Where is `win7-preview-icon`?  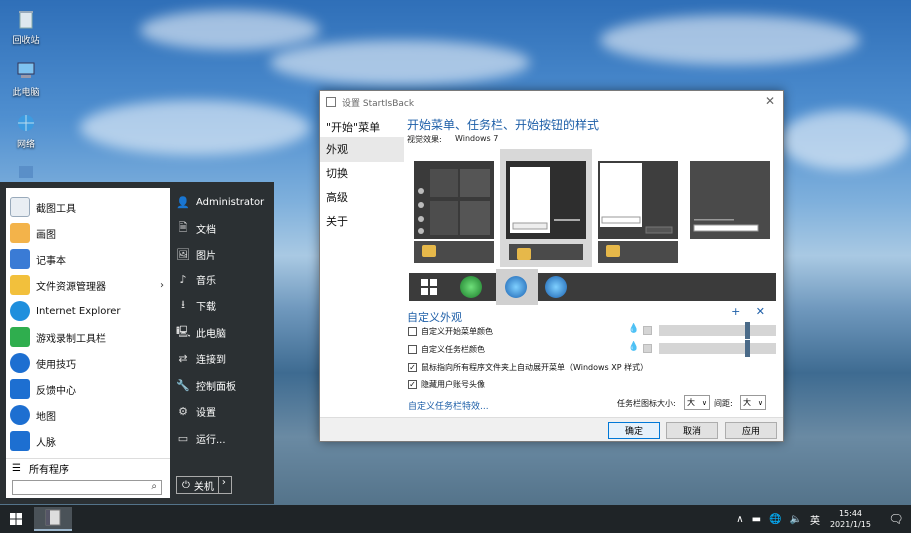
win7-preview-icon is located at coordinates (545, 200).